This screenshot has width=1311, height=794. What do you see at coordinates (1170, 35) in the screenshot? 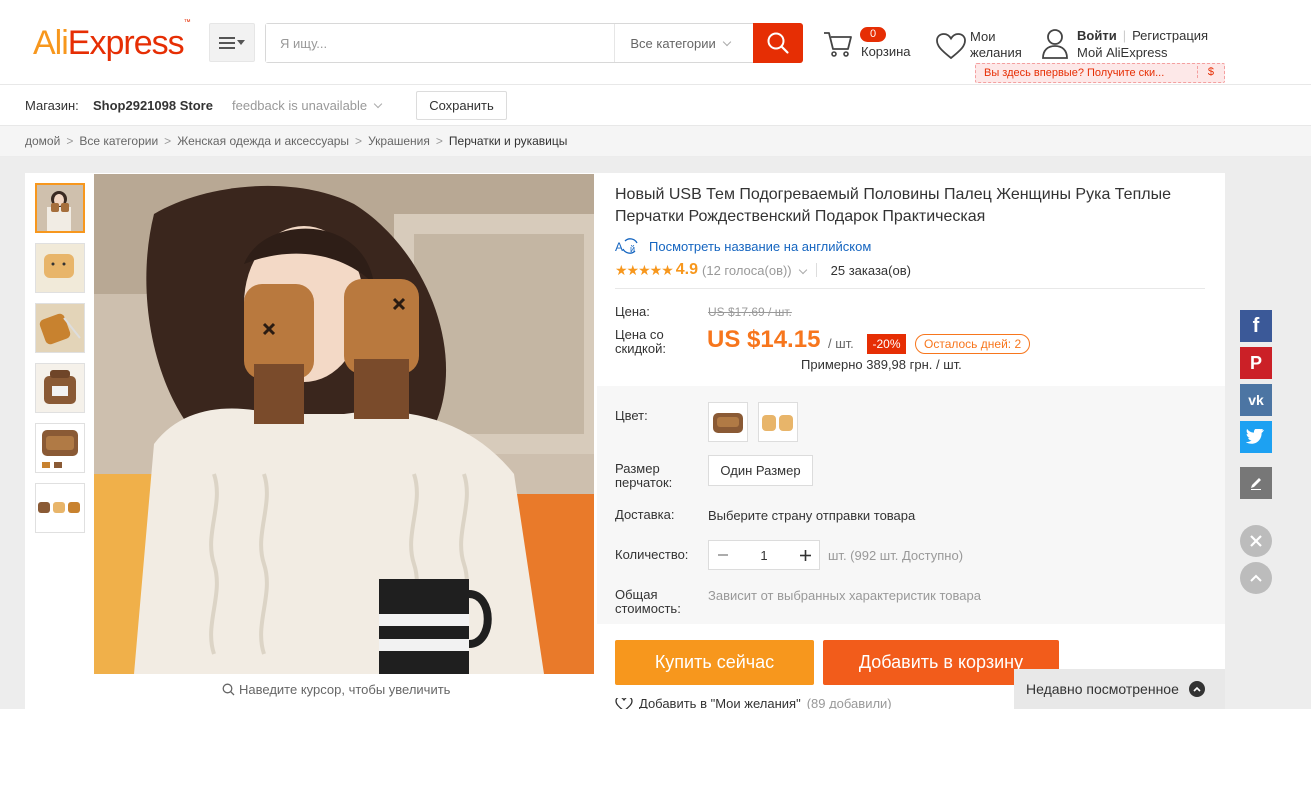
I see `register-link: Регистрация` at bounding box center [1170, 35].